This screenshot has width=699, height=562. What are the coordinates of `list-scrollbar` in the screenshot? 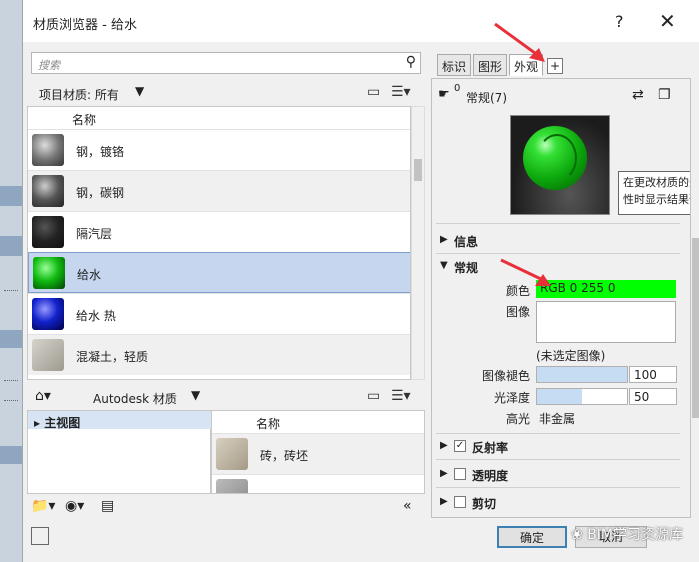 It's located at (418, 243).